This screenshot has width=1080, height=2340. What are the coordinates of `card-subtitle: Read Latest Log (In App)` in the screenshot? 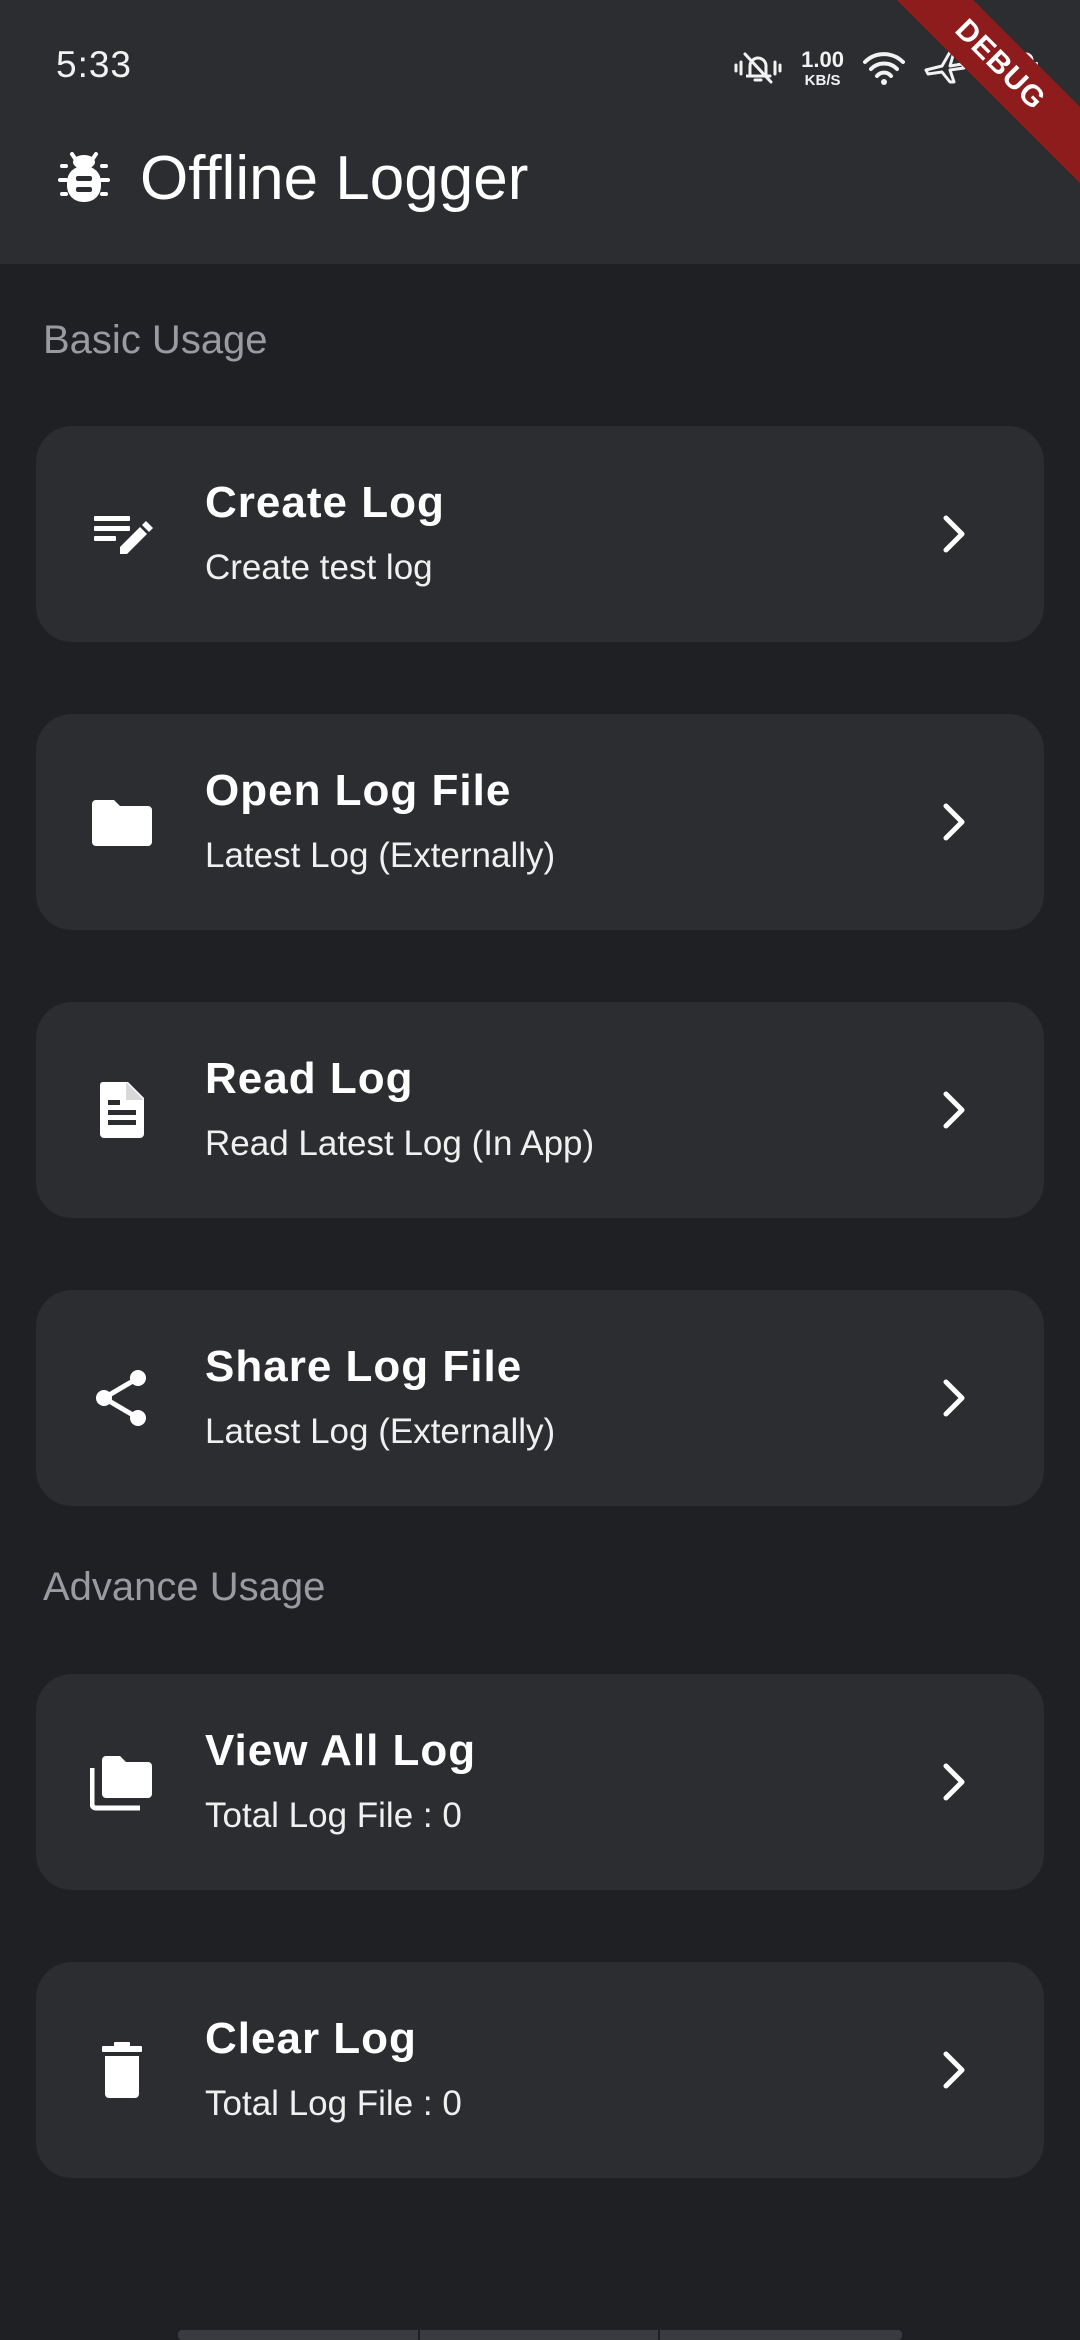 It's located at (400, 1143).